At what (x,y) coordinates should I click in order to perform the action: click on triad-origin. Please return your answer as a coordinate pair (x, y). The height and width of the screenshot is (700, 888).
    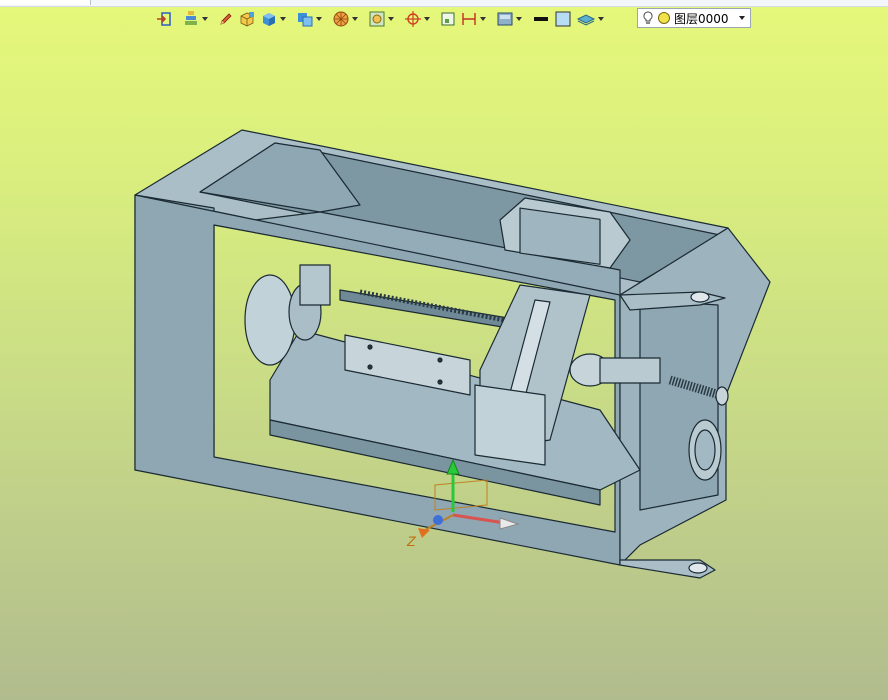
    Looking at the image, I should click on (438, 520).